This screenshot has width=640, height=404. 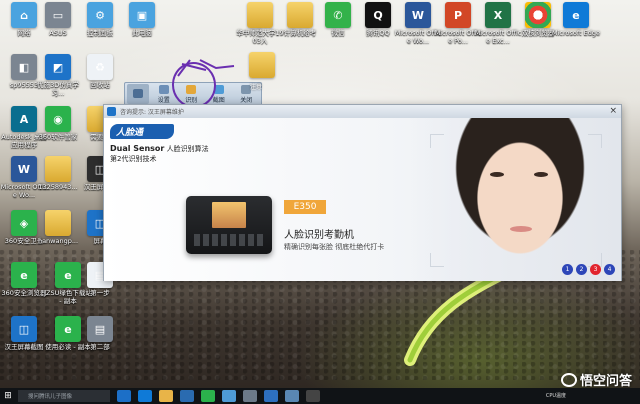 I want to click on device-screen, so click(x=229, y=215).